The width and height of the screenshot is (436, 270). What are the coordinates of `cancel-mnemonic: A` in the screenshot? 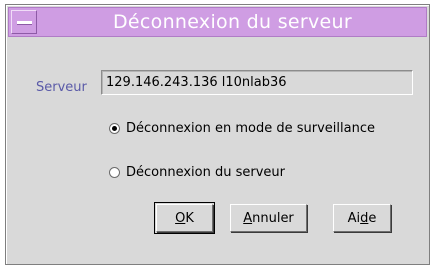 It's located at (248, 218).